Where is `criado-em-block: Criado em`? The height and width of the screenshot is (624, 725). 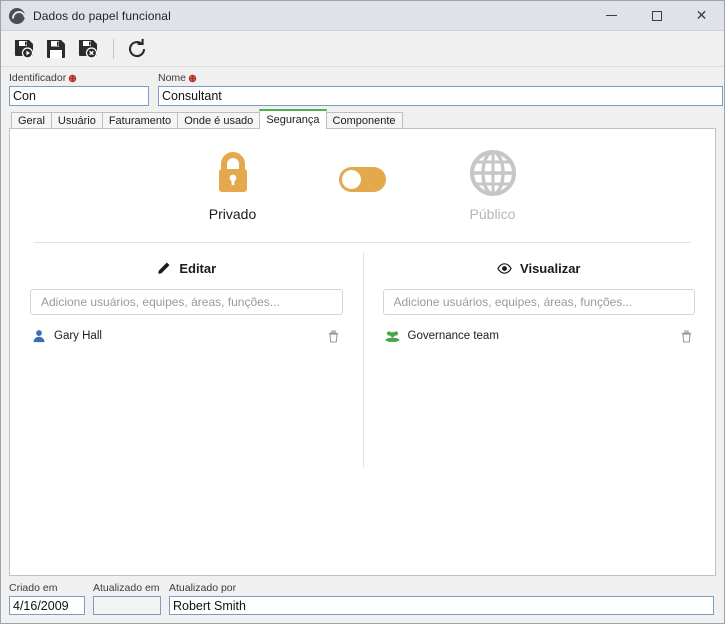
criado-em-block: Criado em is located at coordinates (47, 598).